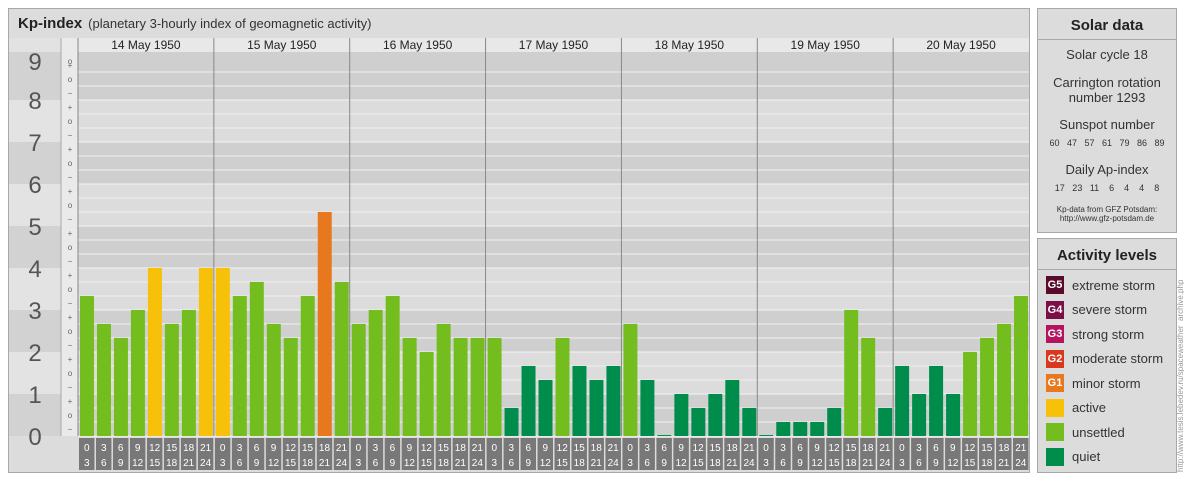 Image resolution: width=1184 pixels, height=480 pixels. What do you see at coordinates (1106, 383) in the screenshot?
I see `legend-label: minor storm` at bounding box center [1106, 383].